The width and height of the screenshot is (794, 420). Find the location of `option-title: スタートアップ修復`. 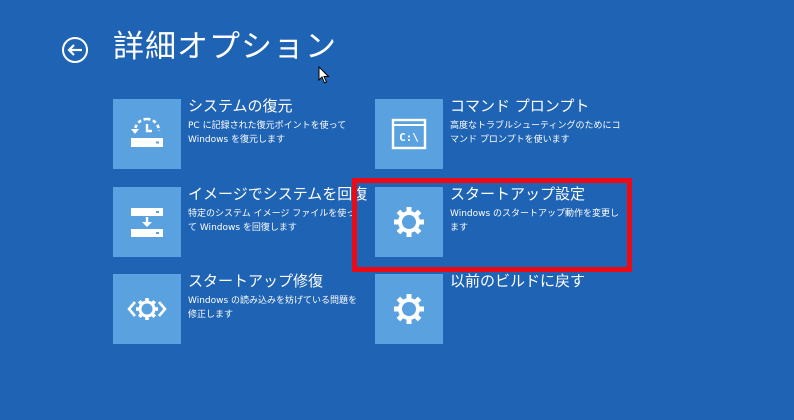

option-title: スタートアップ修復 is located at coordinates (256, 281).